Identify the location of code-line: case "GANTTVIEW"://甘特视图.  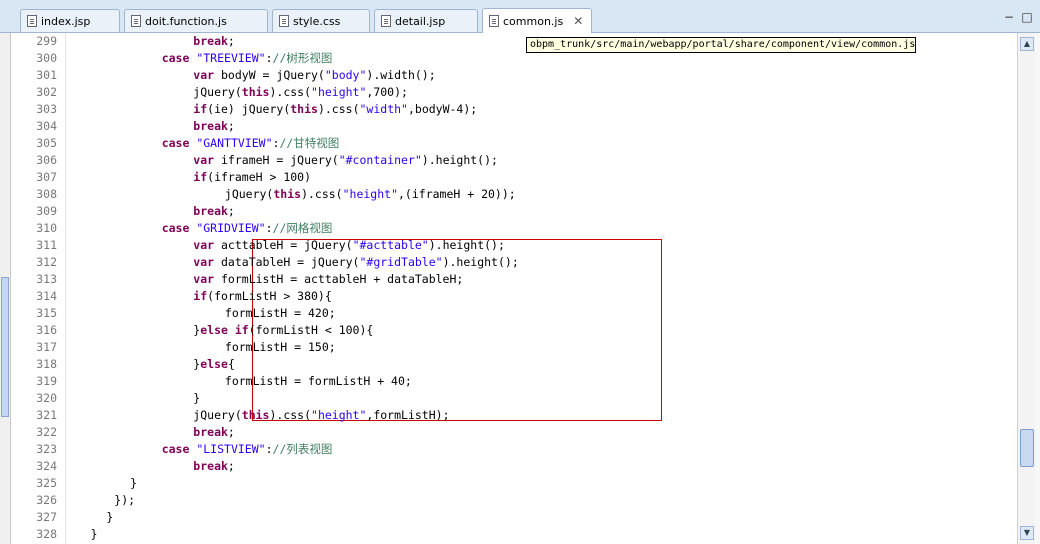
(251, 143).